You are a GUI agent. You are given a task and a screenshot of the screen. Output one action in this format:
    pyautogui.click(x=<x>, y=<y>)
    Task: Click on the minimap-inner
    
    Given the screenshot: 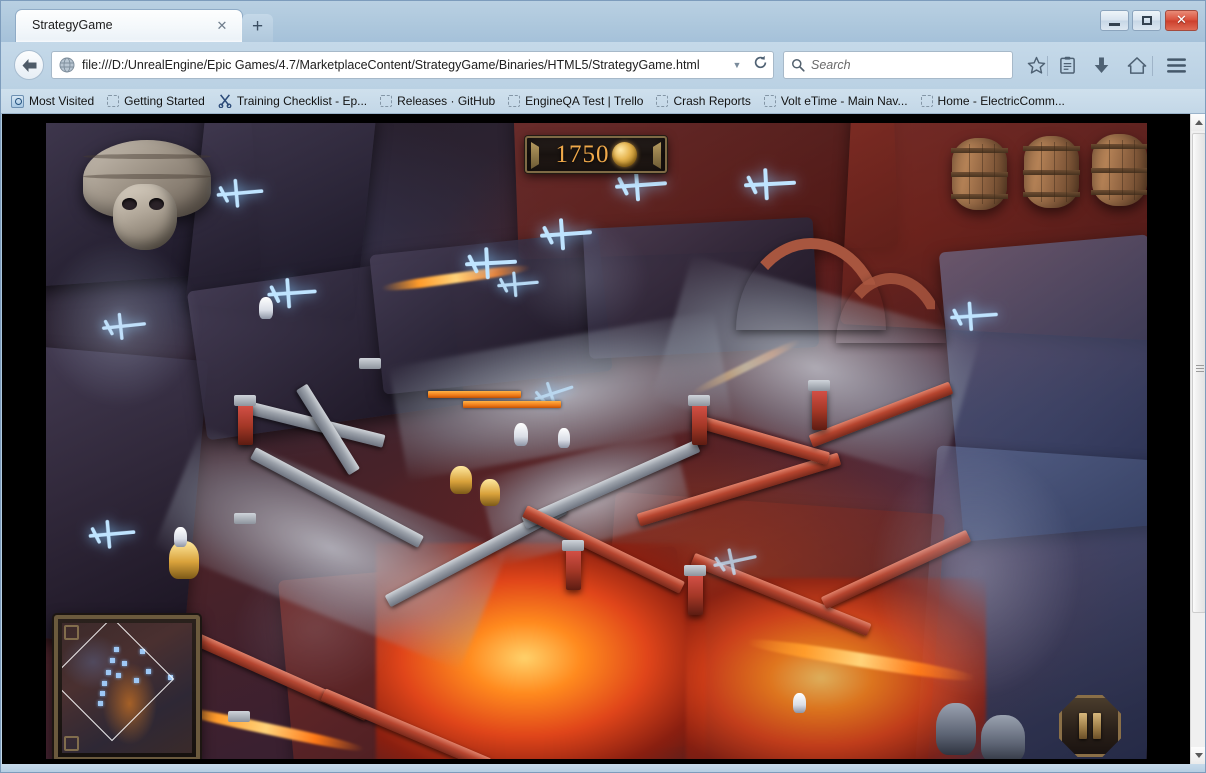 What is the action you would take?
    pyautogui.click(x=127, y=688)
    